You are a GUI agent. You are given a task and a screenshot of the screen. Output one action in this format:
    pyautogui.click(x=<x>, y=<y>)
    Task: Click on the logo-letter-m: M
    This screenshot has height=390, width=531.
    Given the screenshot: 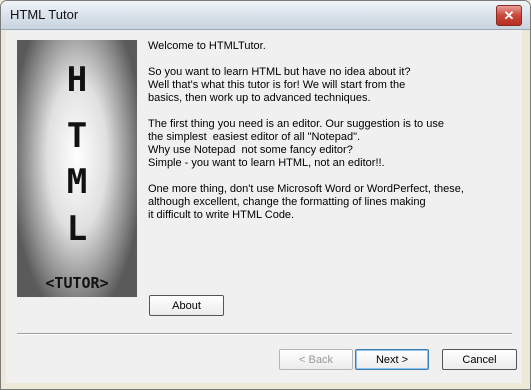 What is the action you would take?
    pyautogui.click(x=77, y=182)
    